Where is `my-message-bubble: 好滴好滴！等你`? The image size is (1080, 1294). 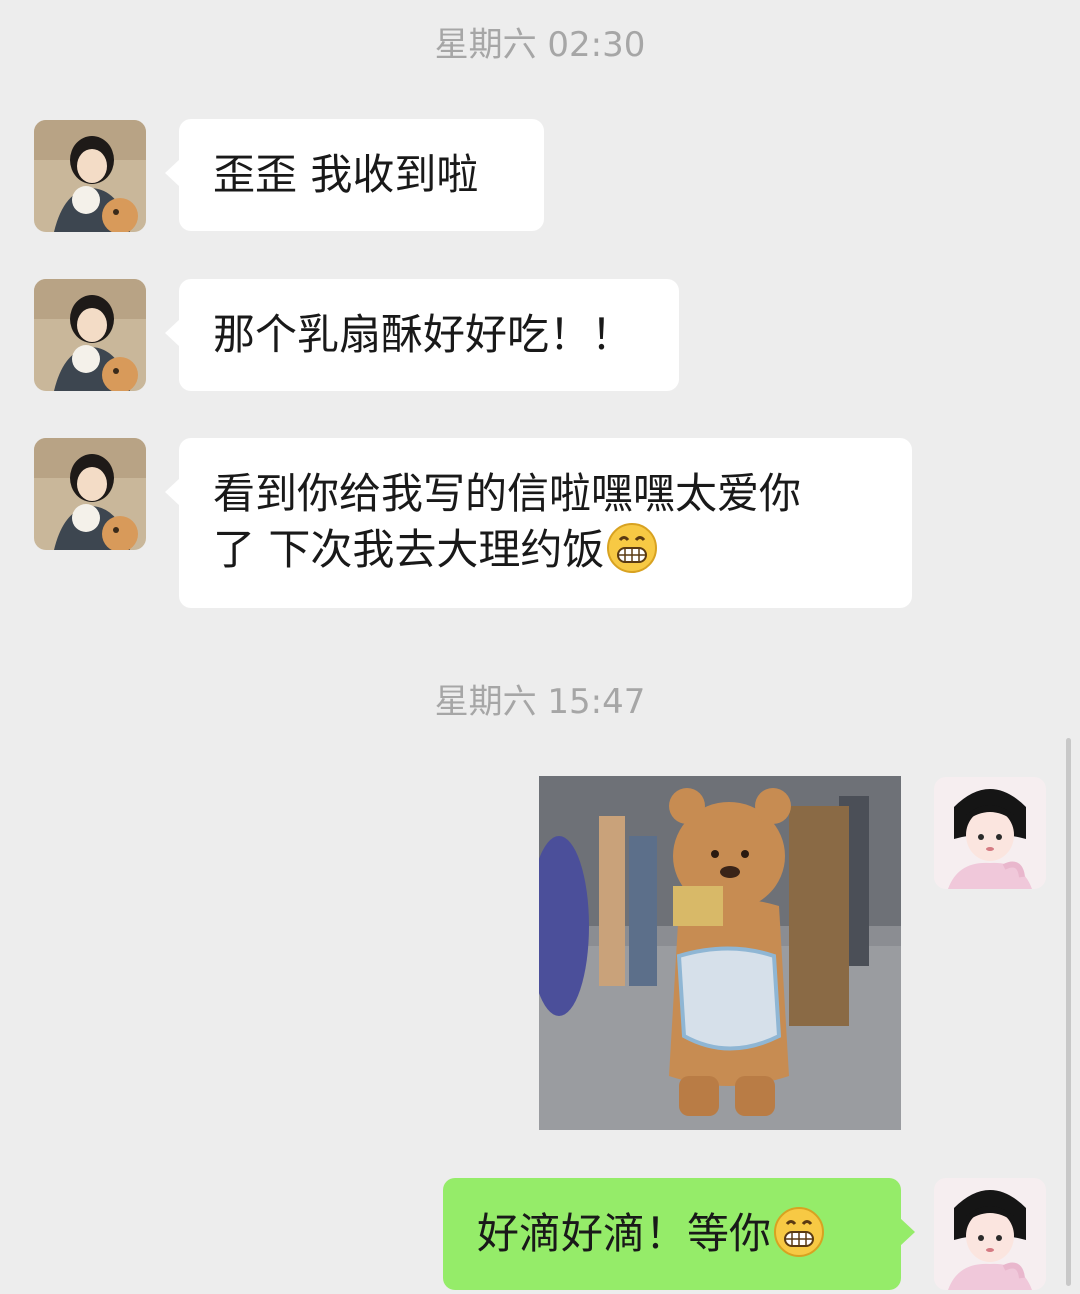
my-message-bubble: 好滴好滴！等你 is located at coordinates (679, 1234).